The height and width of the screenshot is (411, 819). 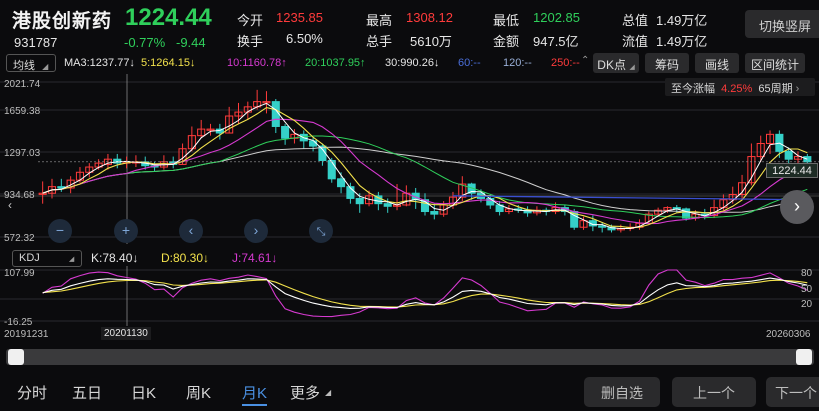 What do you see at coordinates (693, 89) in the screenshot?
I see `period-gain-prefix: 至今涨幅` at bounding box center [693, 89].